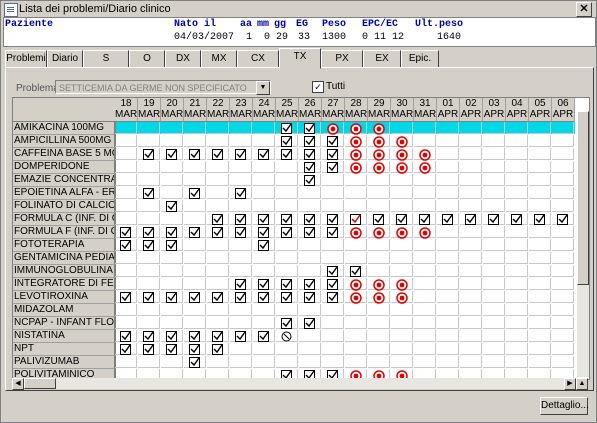 The width and height of the screenshot is (597, 423). I want to click on therapy-name: NISTATINA, so click(64, 336).